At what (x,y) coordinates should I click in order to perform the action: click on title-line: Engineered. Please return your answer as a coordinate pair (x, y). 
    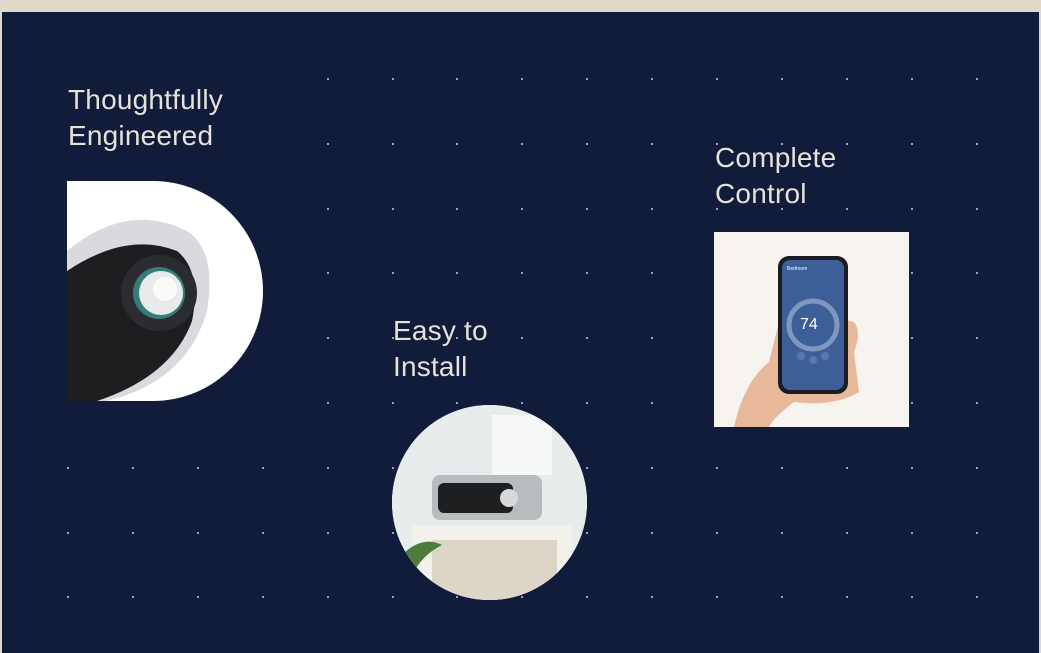
    Looking at the image, I should click on (141, 135).